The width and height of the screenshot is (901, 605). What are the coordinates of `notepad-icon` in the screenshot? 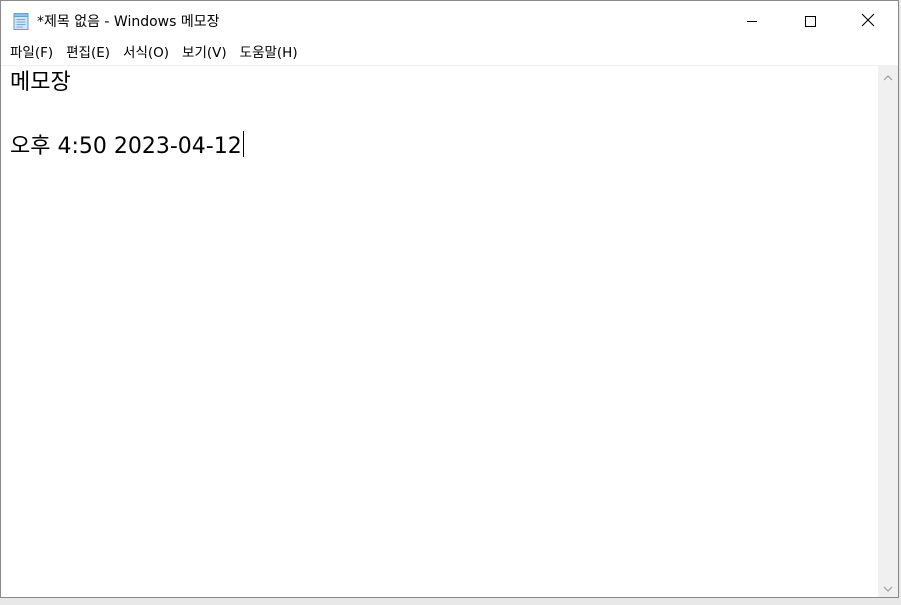 It's located at (21, 21).